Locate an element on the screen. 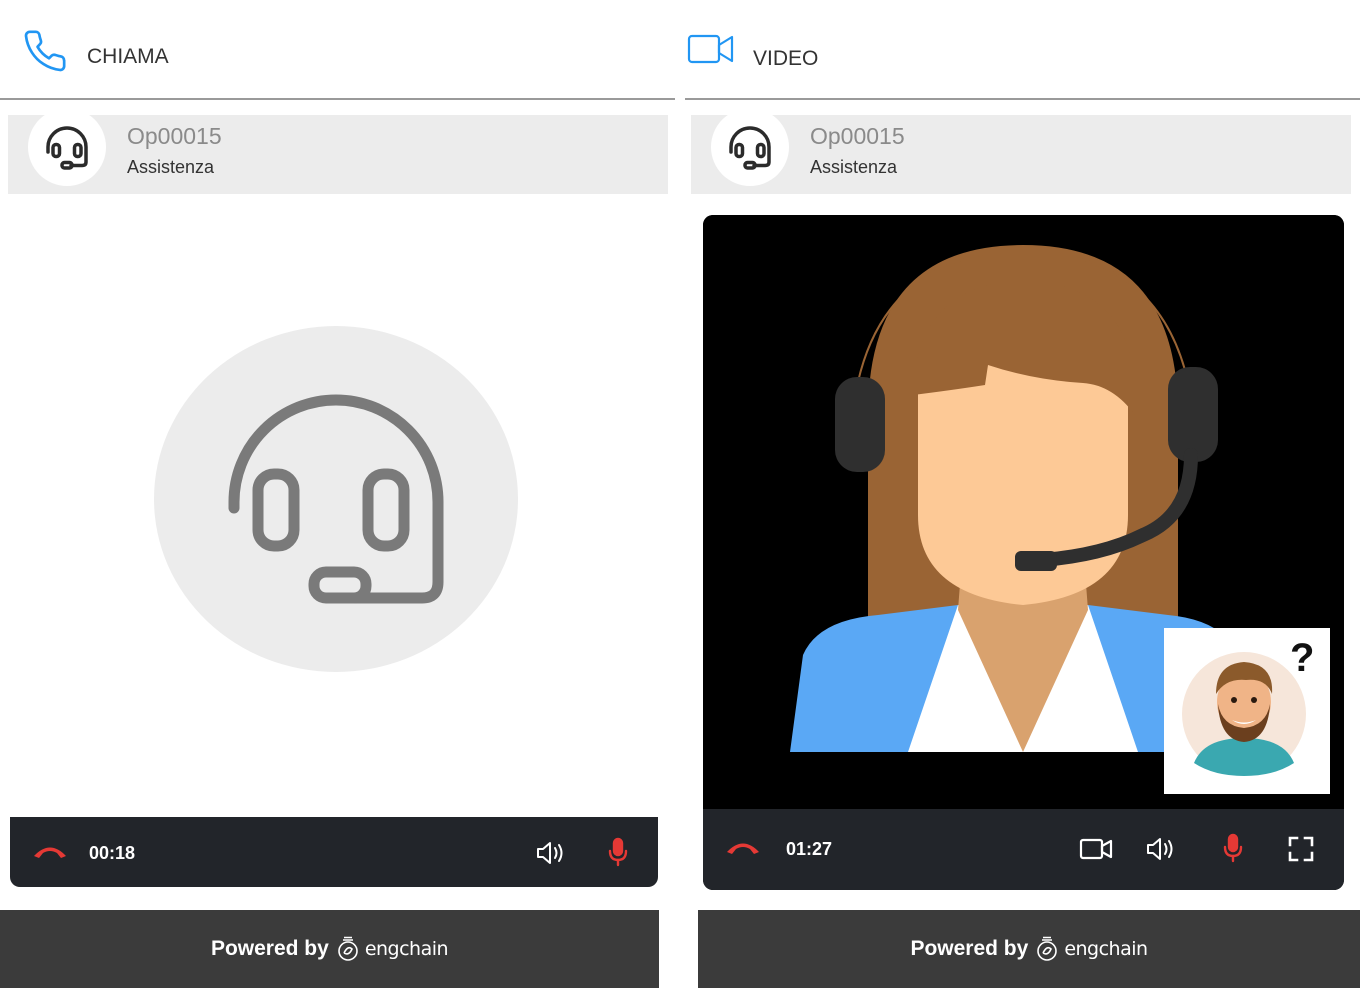 The width and height of the screenshot is (1367, 988). tab-video-label: VIDEO is located at coordinates (786, 58).